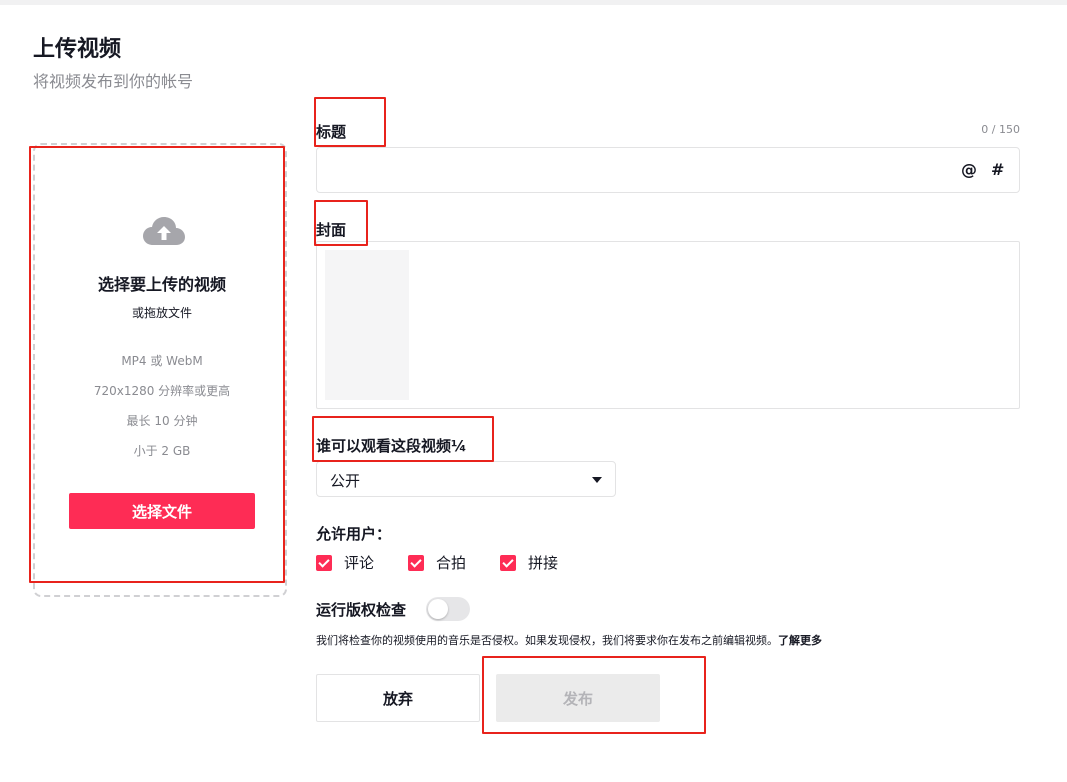 The width and height of the screenshot is (1067, 782). What do you see at coordinates (77, 49) in the screenshot?
I see `page-title: 上传视频` at bounding box center [77, 49].